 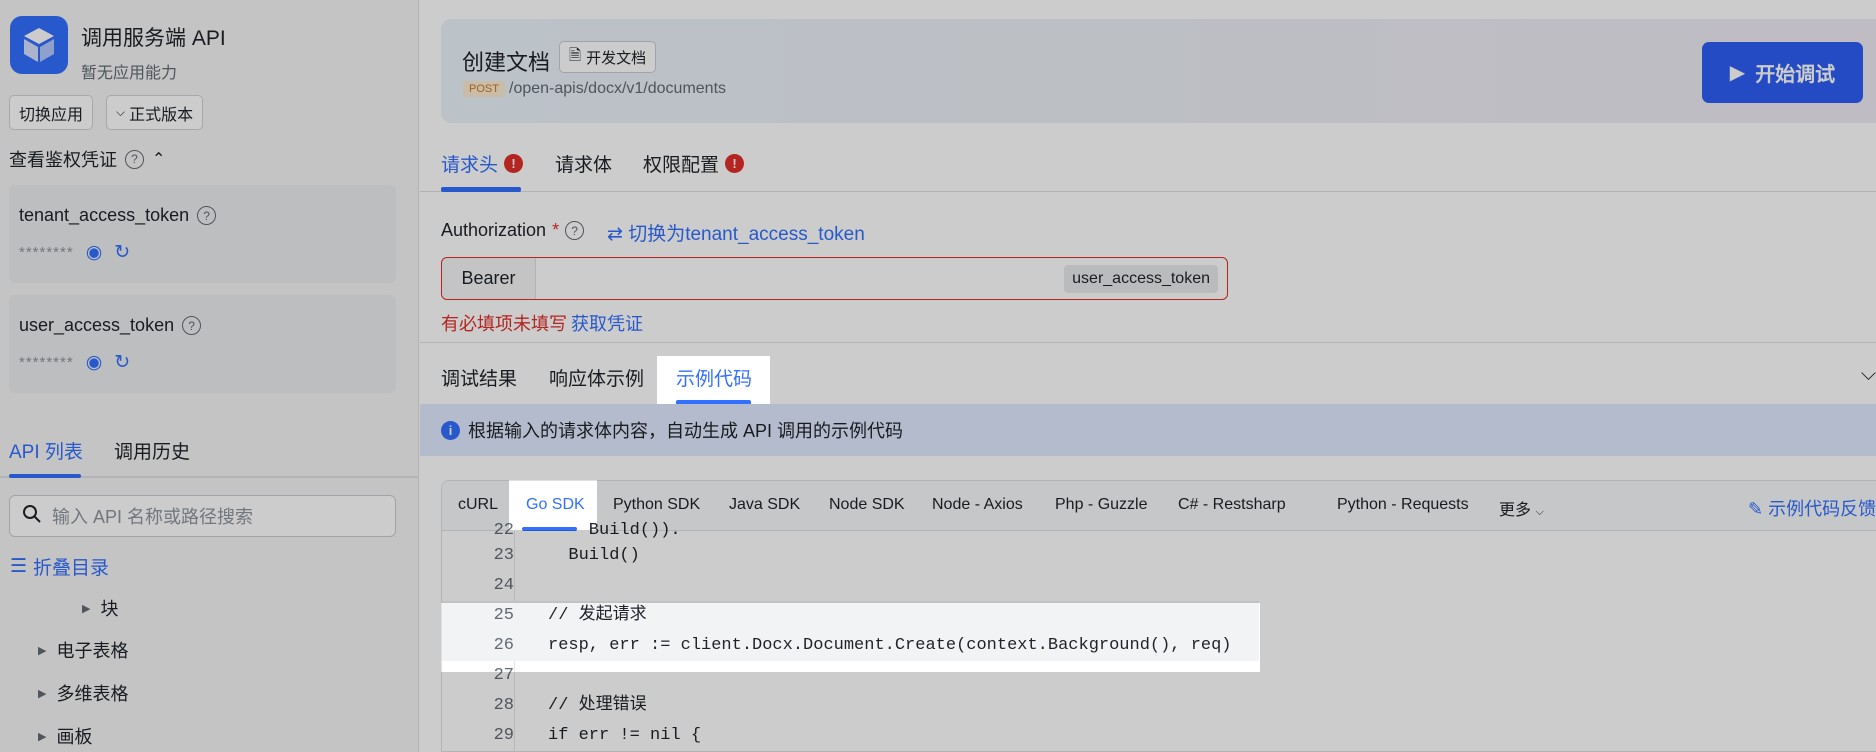 I want to click on line-number: 28, so click(x=503, y=705).